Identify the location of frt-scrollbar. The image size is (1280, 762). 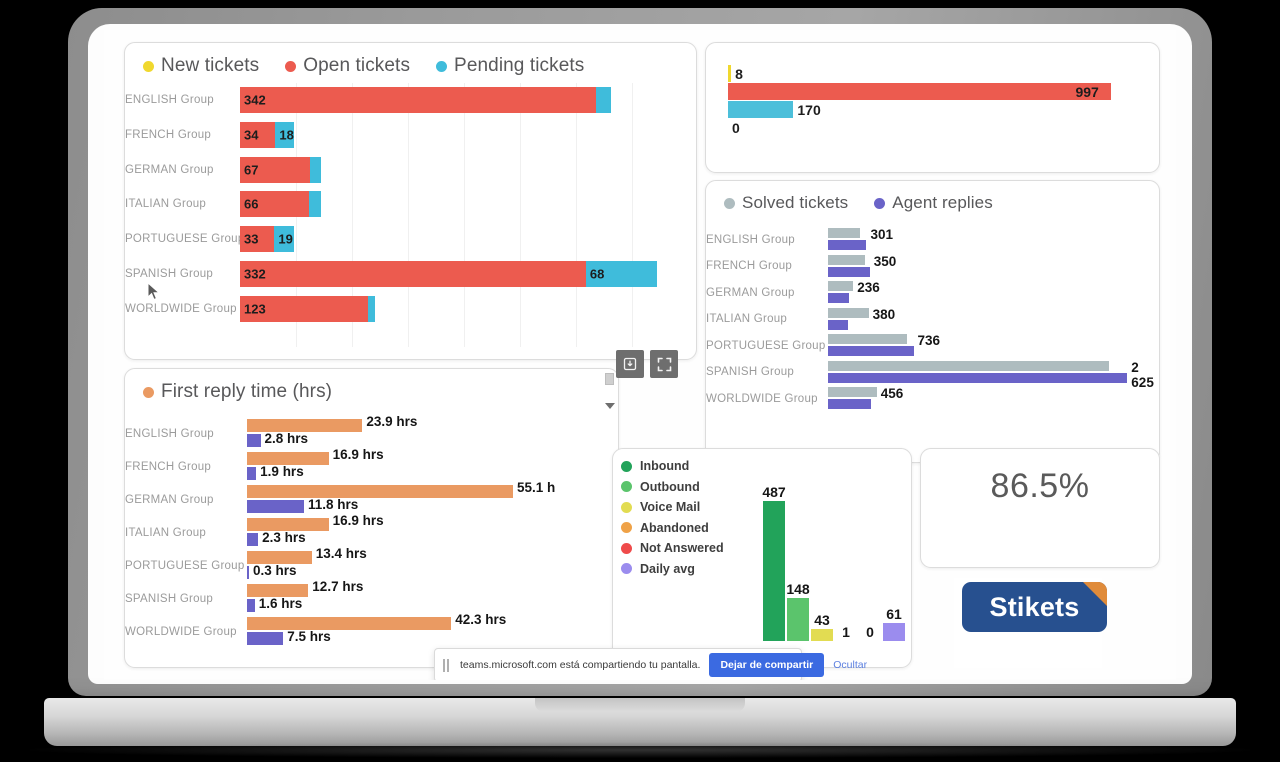
(609, 391).